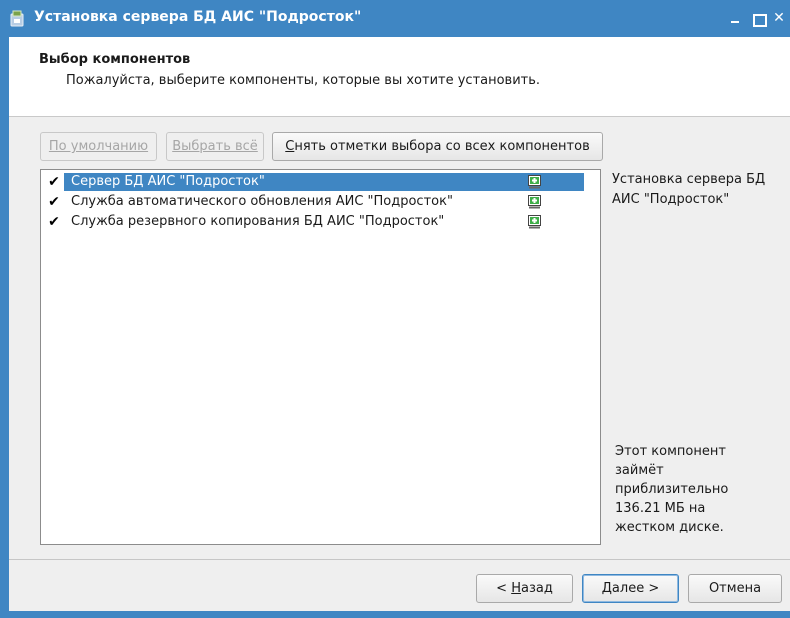 This screenshot has height=618, width=790. What do you see at coordinates (198, 17) in the screenshot?
I see `window-title: Установка сервера БД АИС "Подросток"` at bounding box center [198, 17].